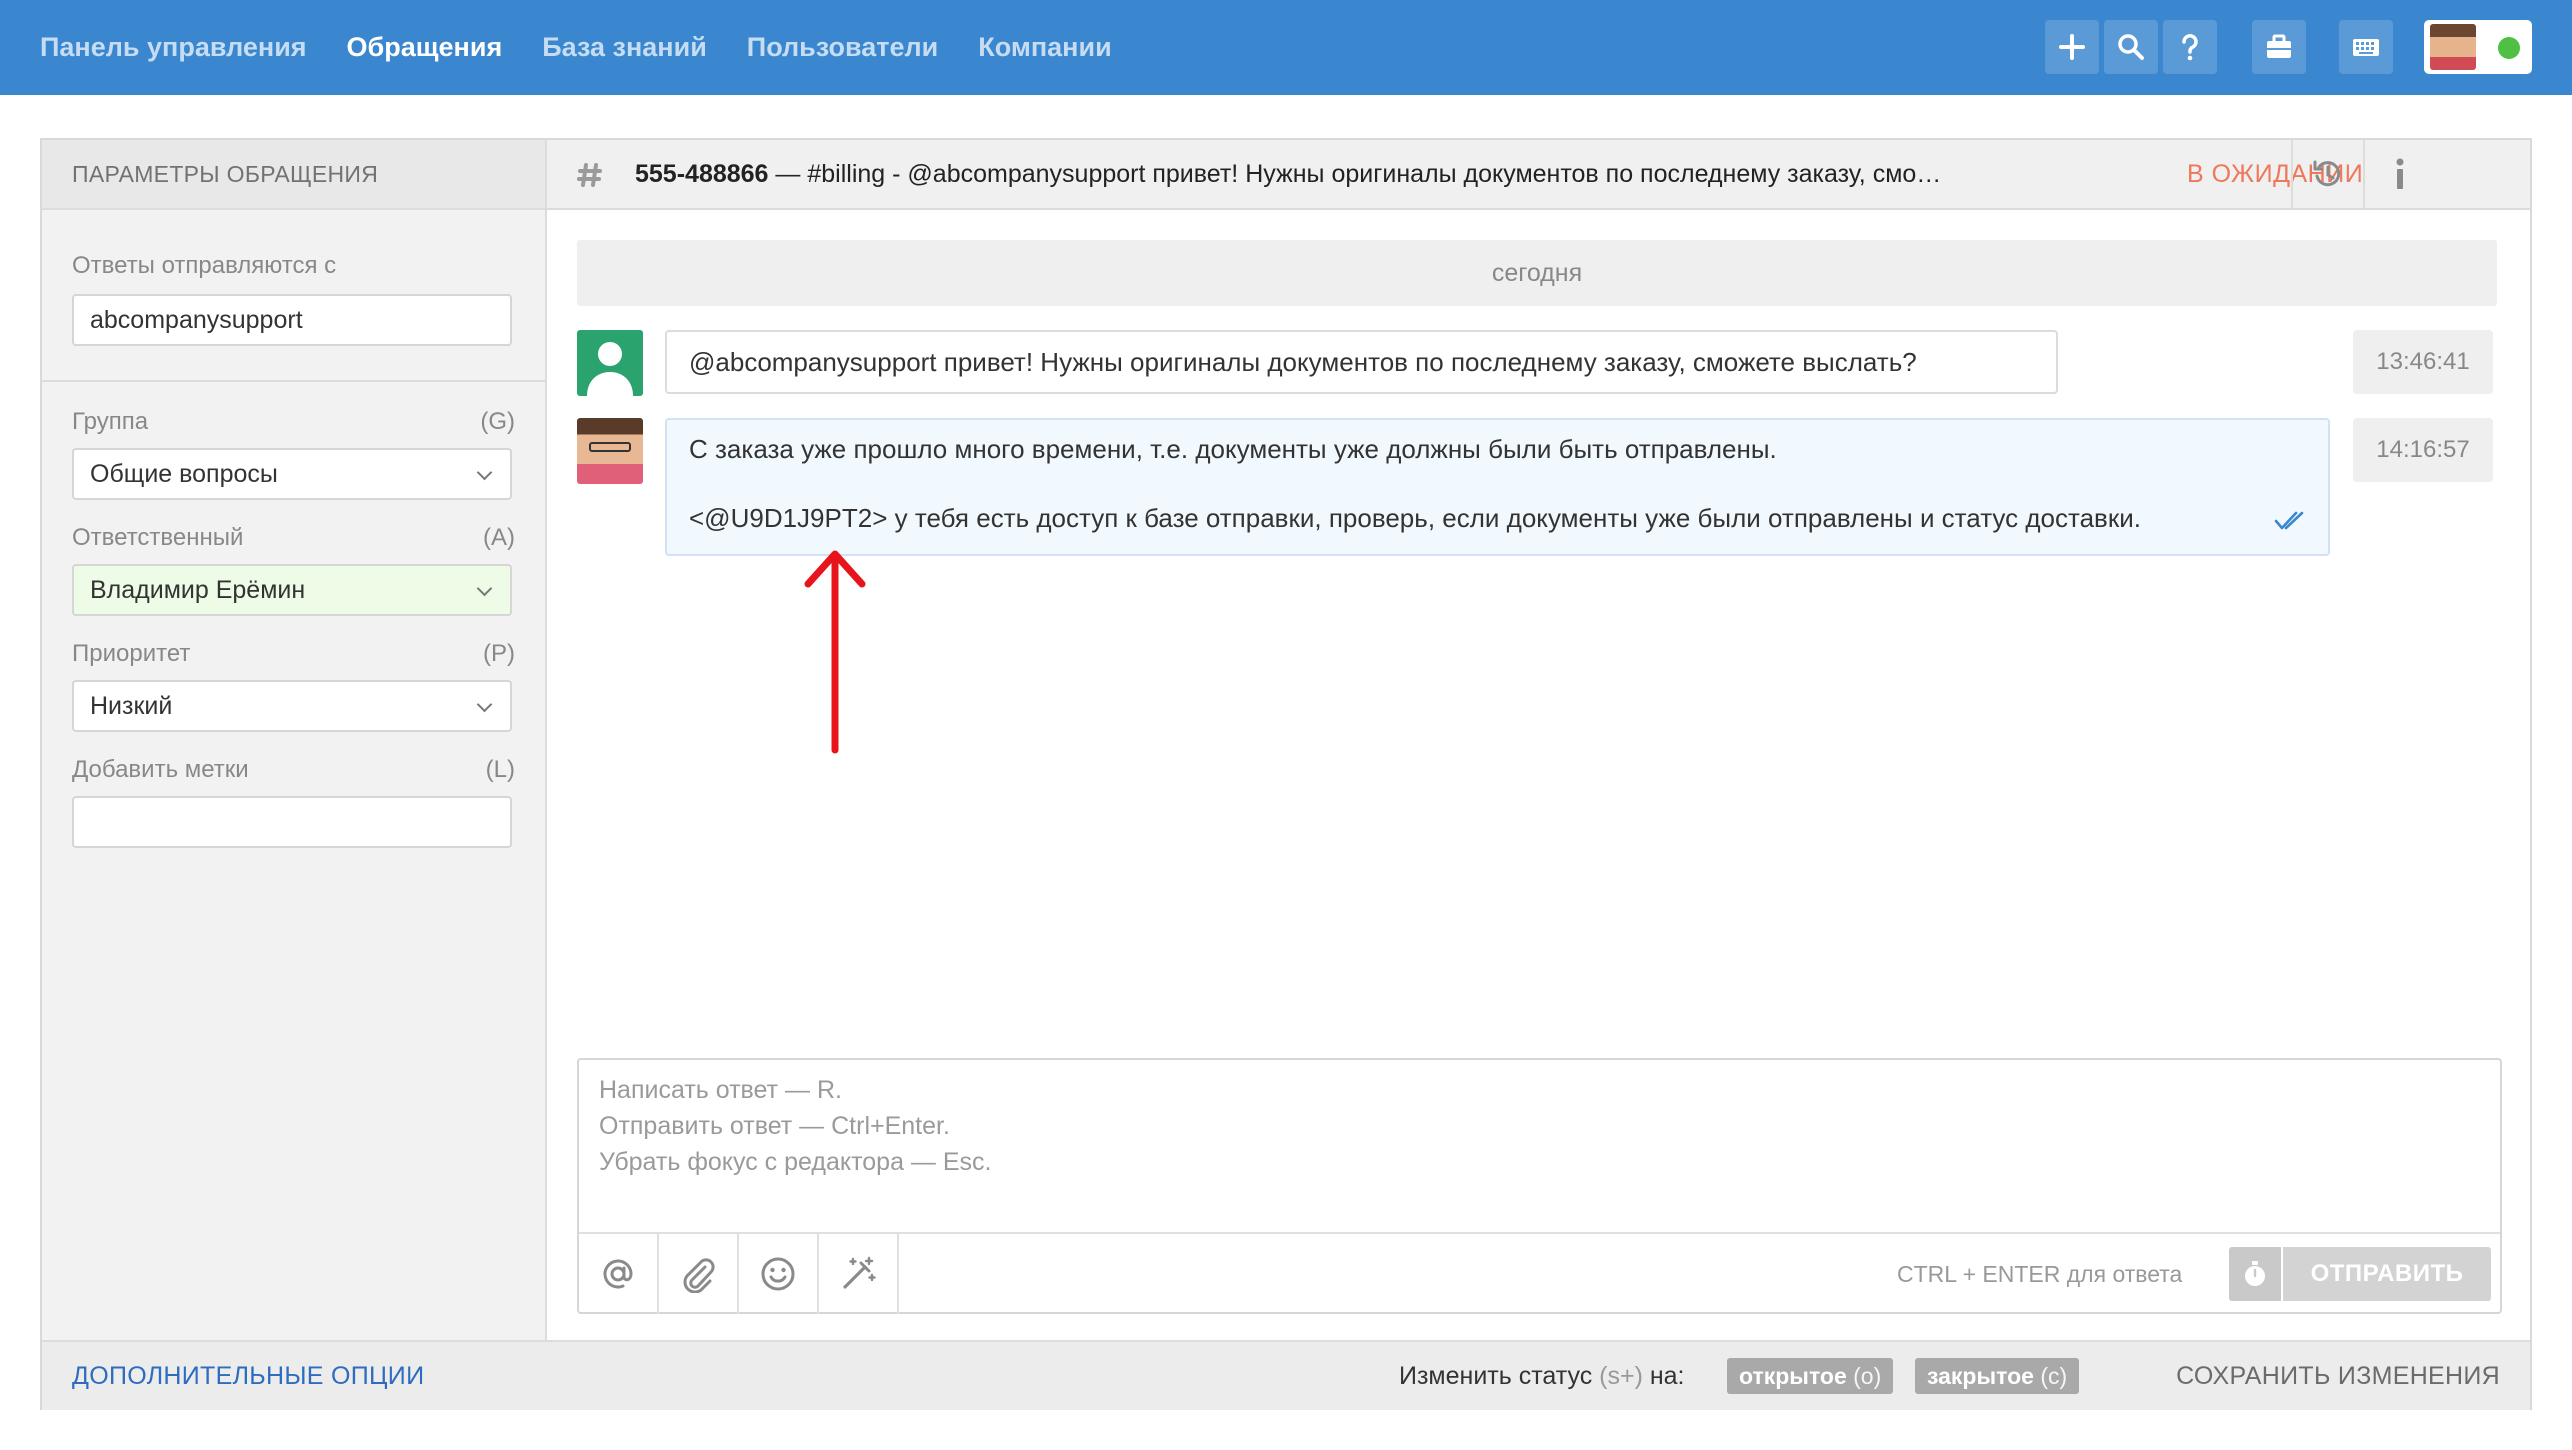  What do you see at coordinates (293, 175) in the screenshot?
I see `sidebar-title: ПАРАМЕТРЫ ОБРАЩЕНИЯ` at bounding box center [293, 175].